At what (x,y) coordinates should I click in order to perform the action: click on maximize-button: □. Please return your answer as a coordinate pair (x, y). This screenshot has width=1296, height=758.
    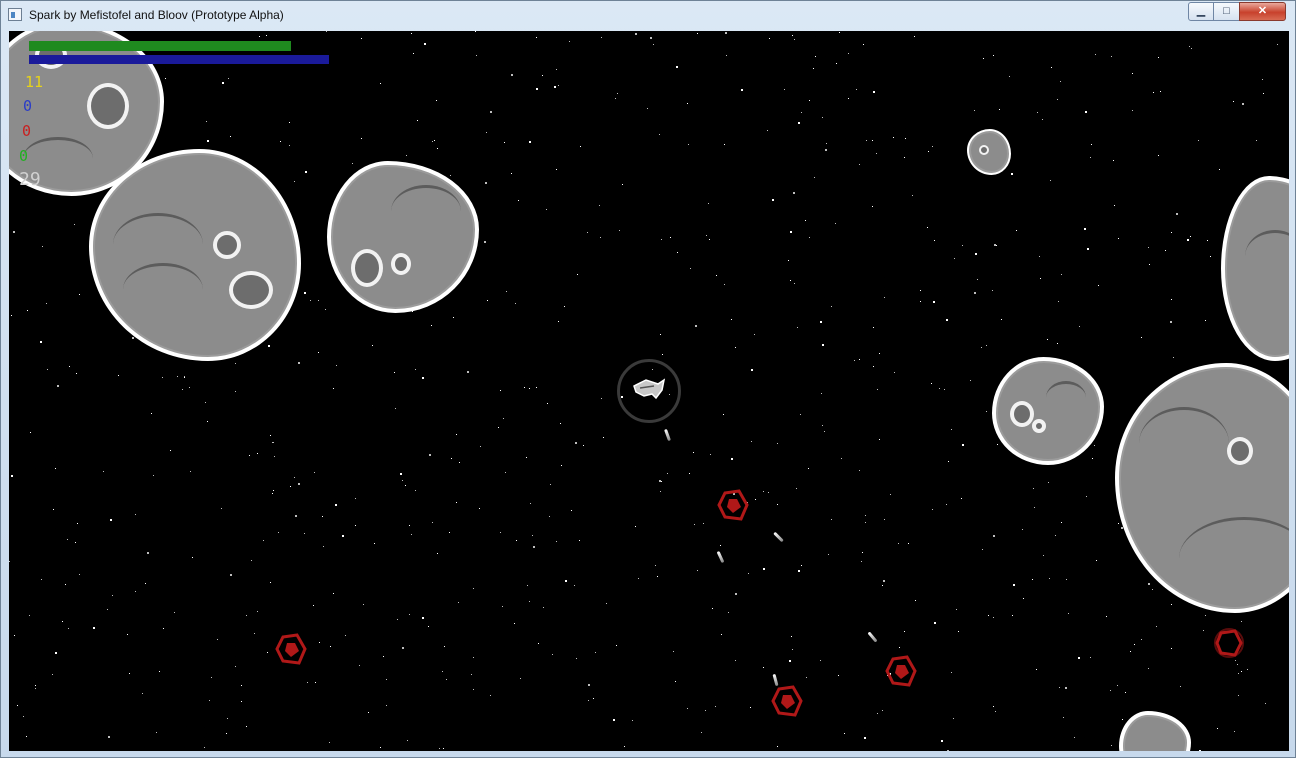
    Looking at the image, I should click on (1226, 11).